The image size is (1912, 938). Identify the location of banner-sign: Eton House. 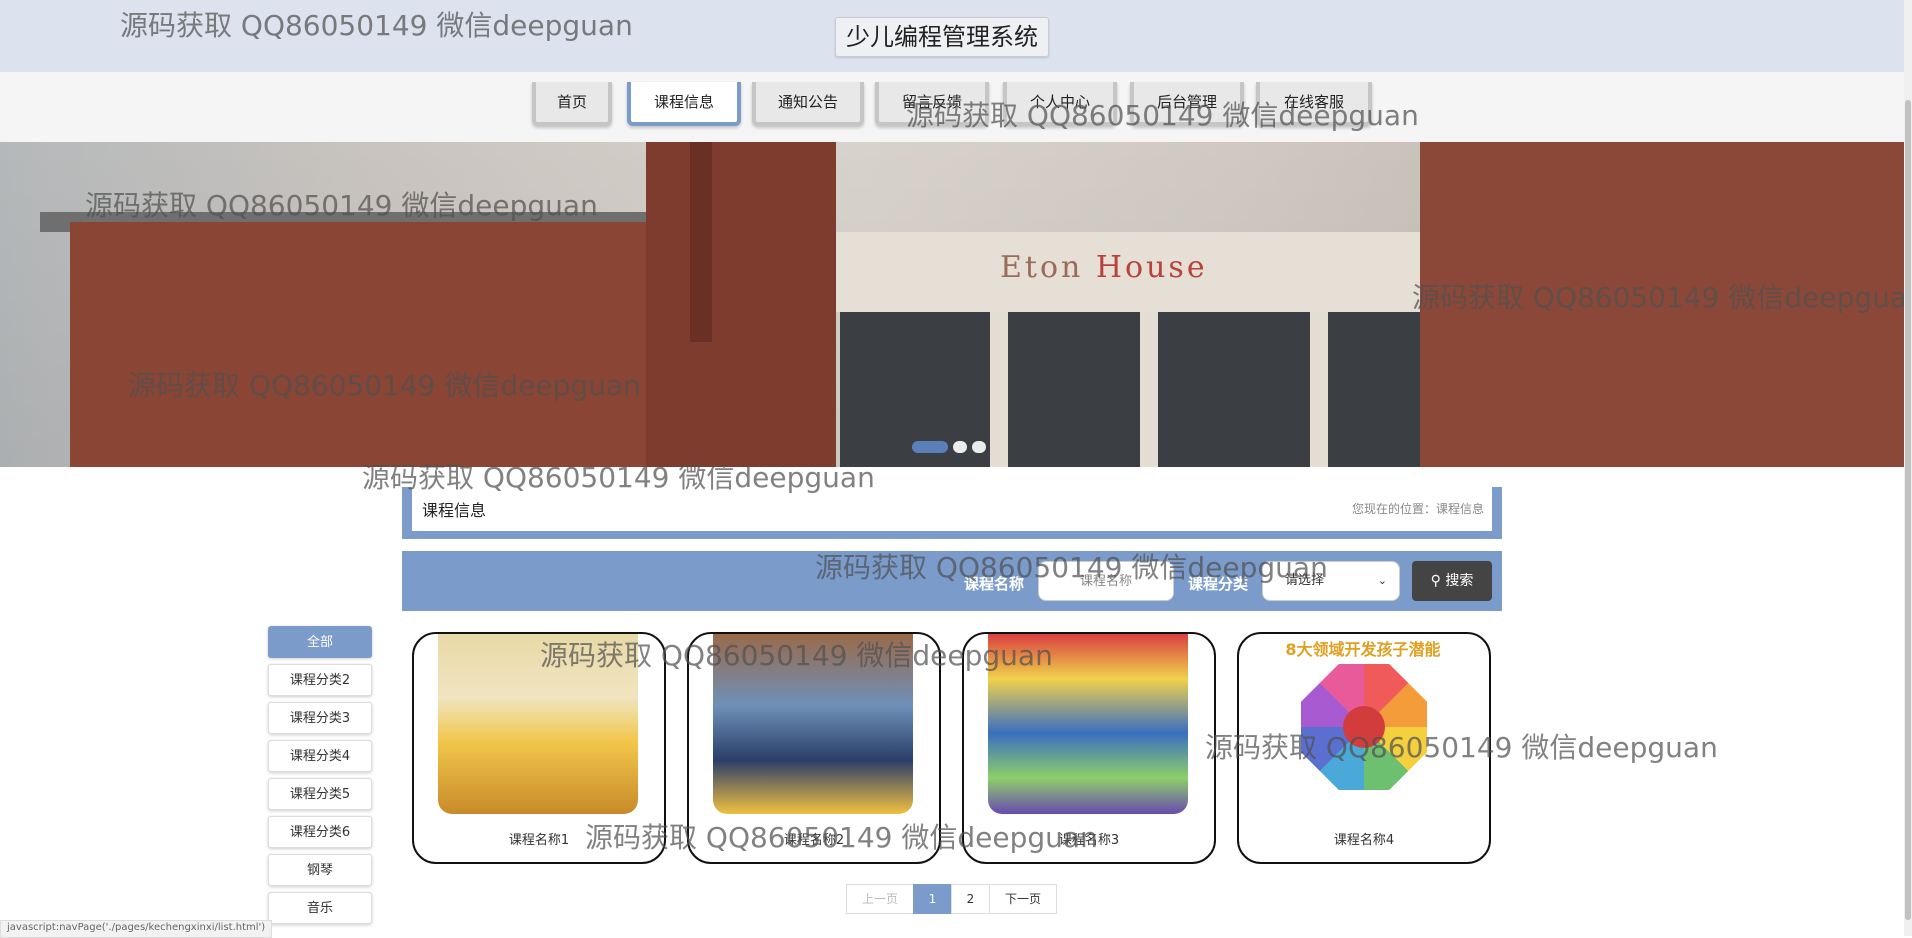
(1104, 267).